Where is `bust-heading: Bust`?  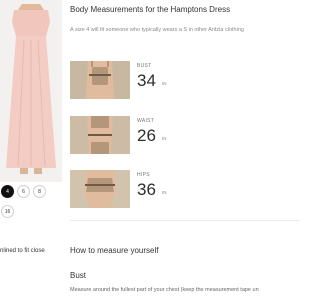
bust-heading: Bust is located at coordinates (78, 275).